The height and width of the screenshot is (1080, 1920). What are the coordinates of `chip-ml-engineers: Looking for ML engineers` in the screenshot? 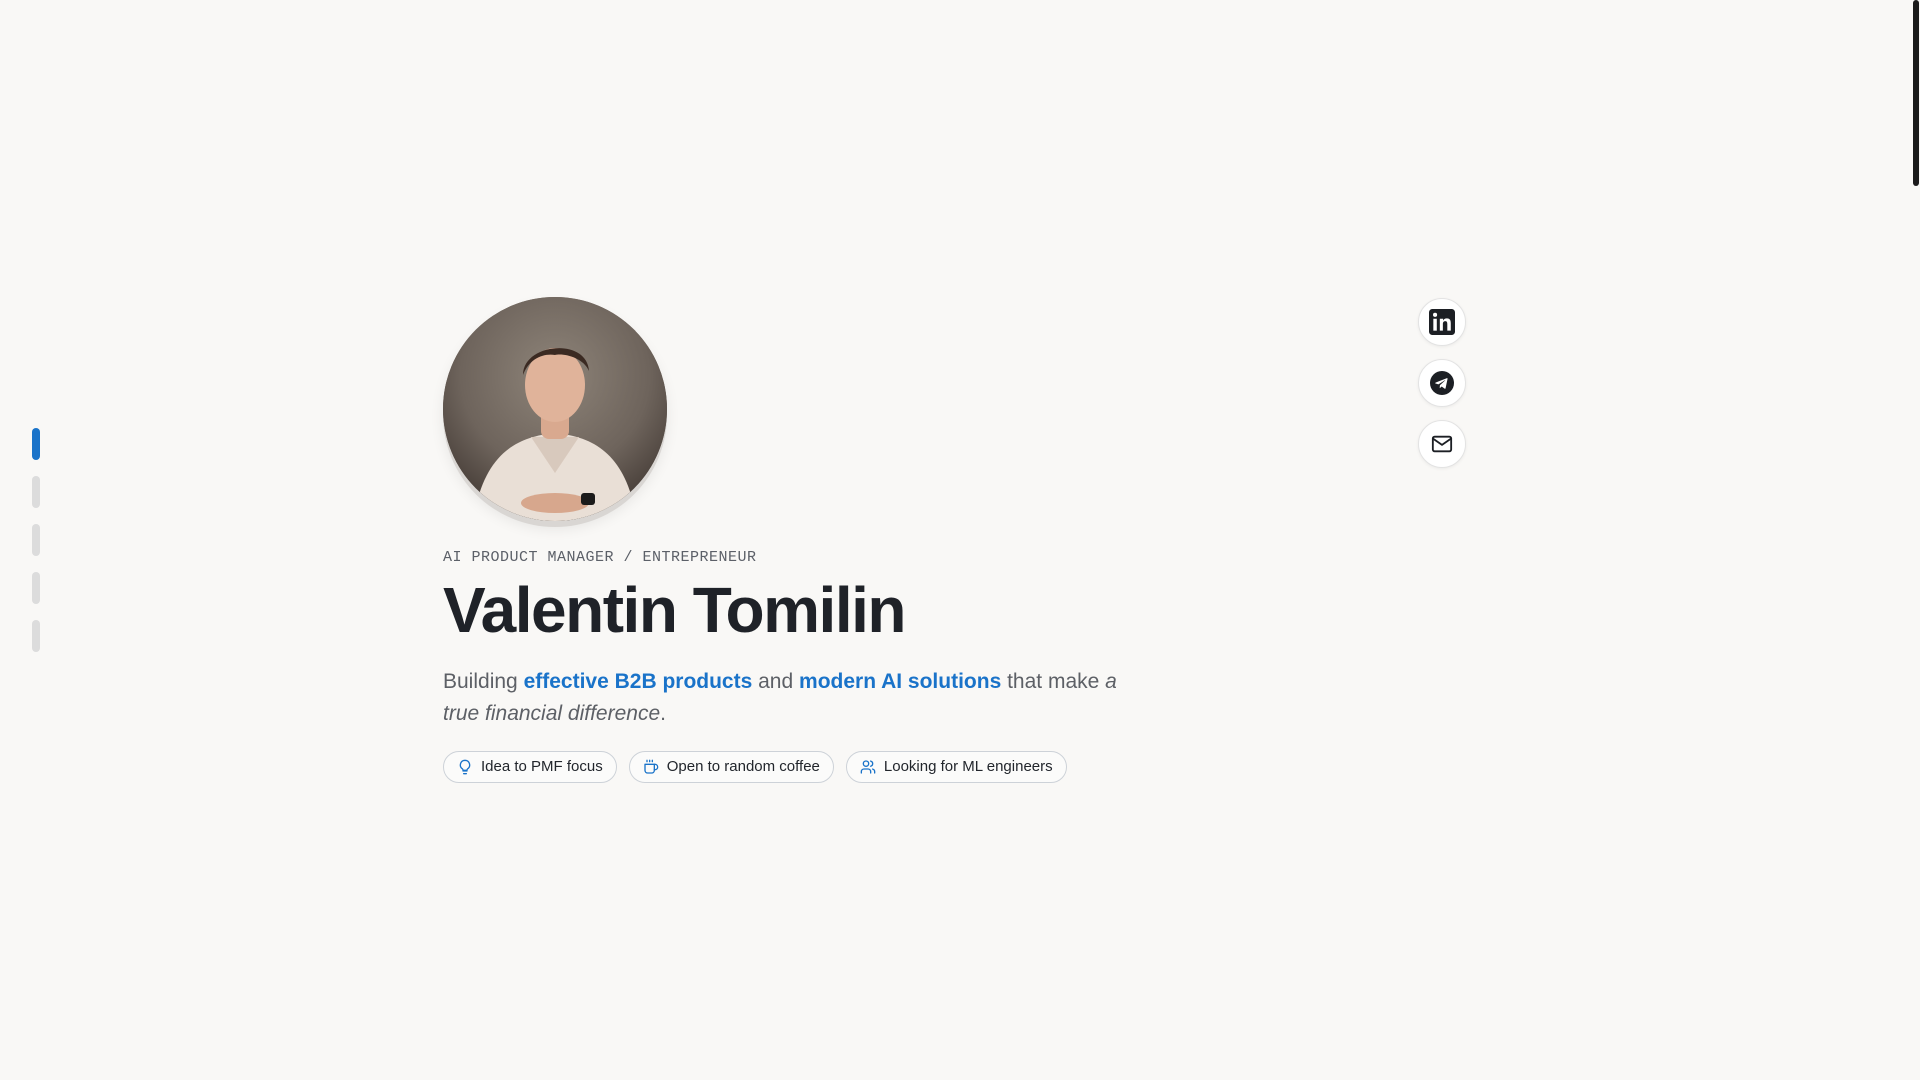 It's located at (956, 766).